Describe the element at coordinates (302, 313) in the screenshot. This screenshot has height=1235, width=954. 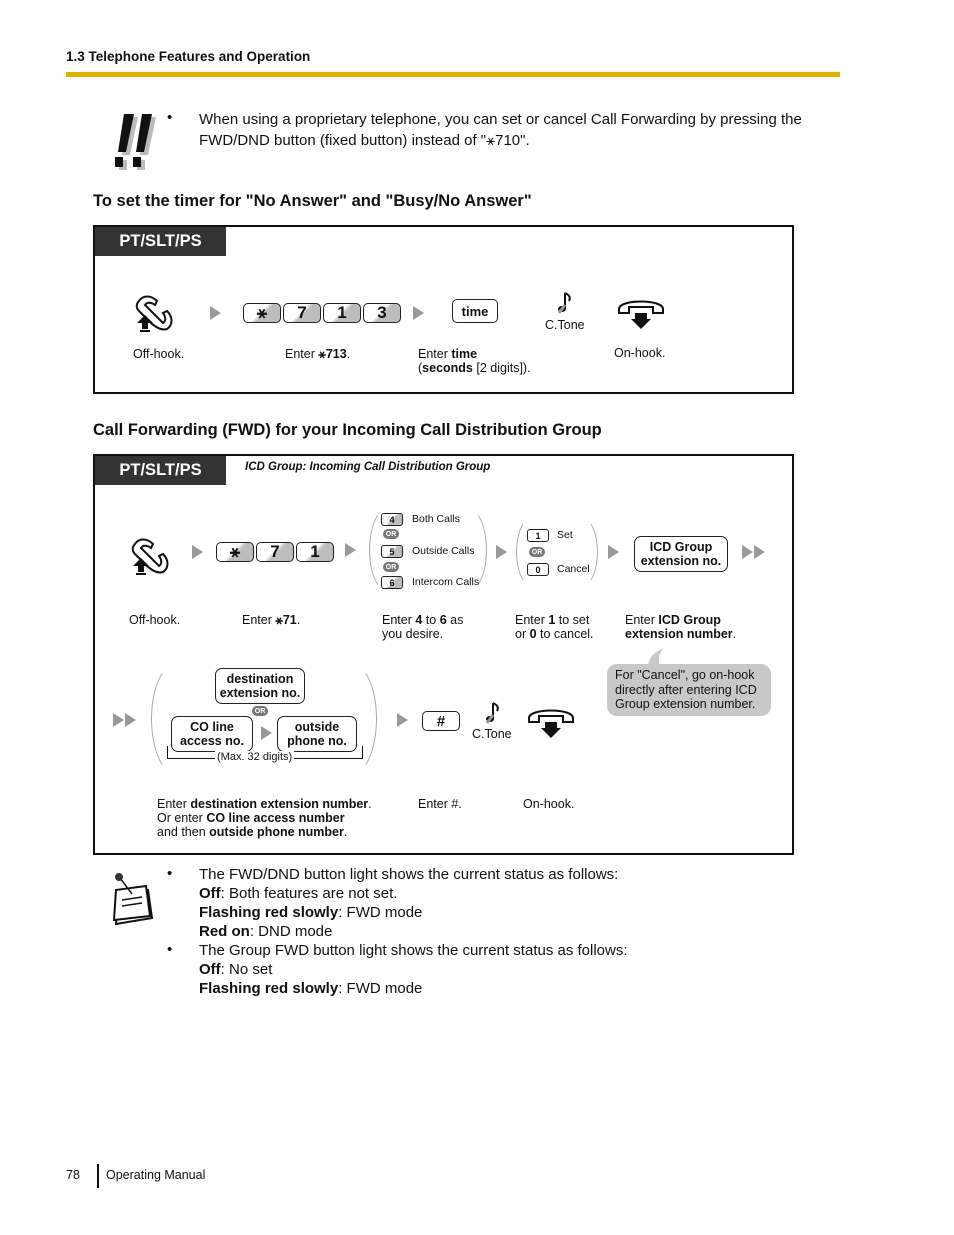
I see `key-7: 7` at that location.